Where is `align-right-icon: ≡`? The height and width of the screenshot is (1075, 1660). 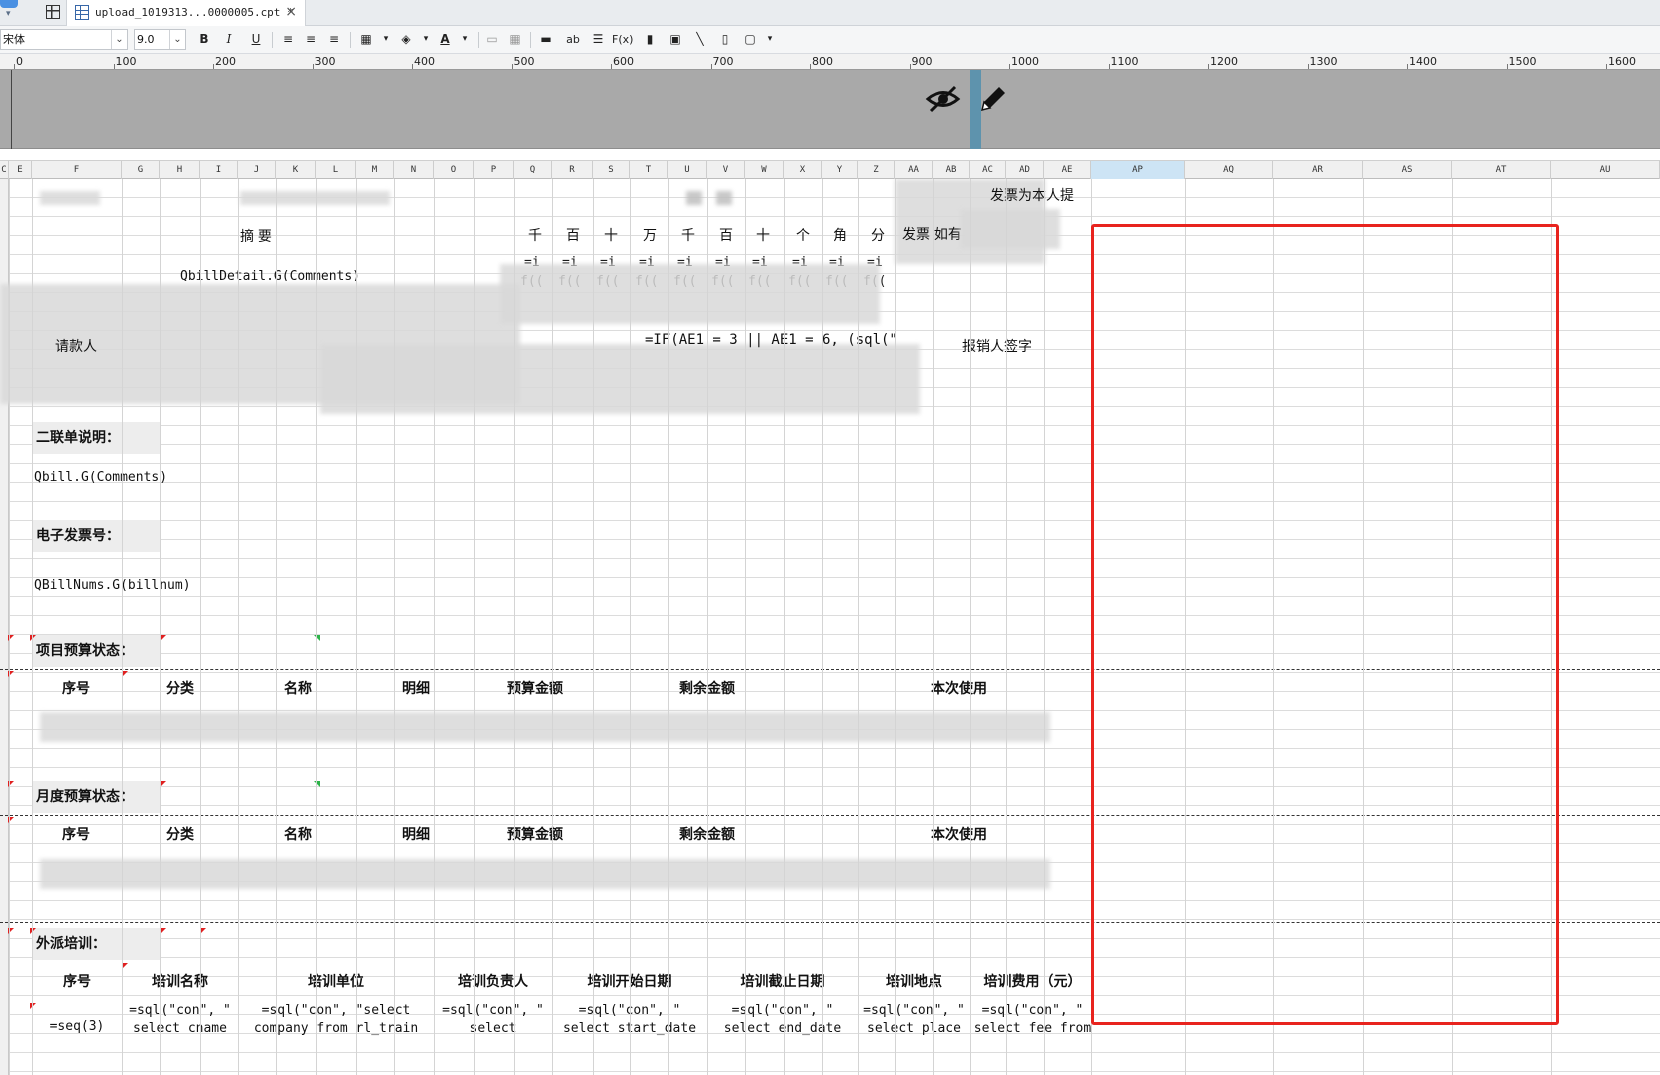
align-right-icon: ≡ is located at coordinates (334, 39).